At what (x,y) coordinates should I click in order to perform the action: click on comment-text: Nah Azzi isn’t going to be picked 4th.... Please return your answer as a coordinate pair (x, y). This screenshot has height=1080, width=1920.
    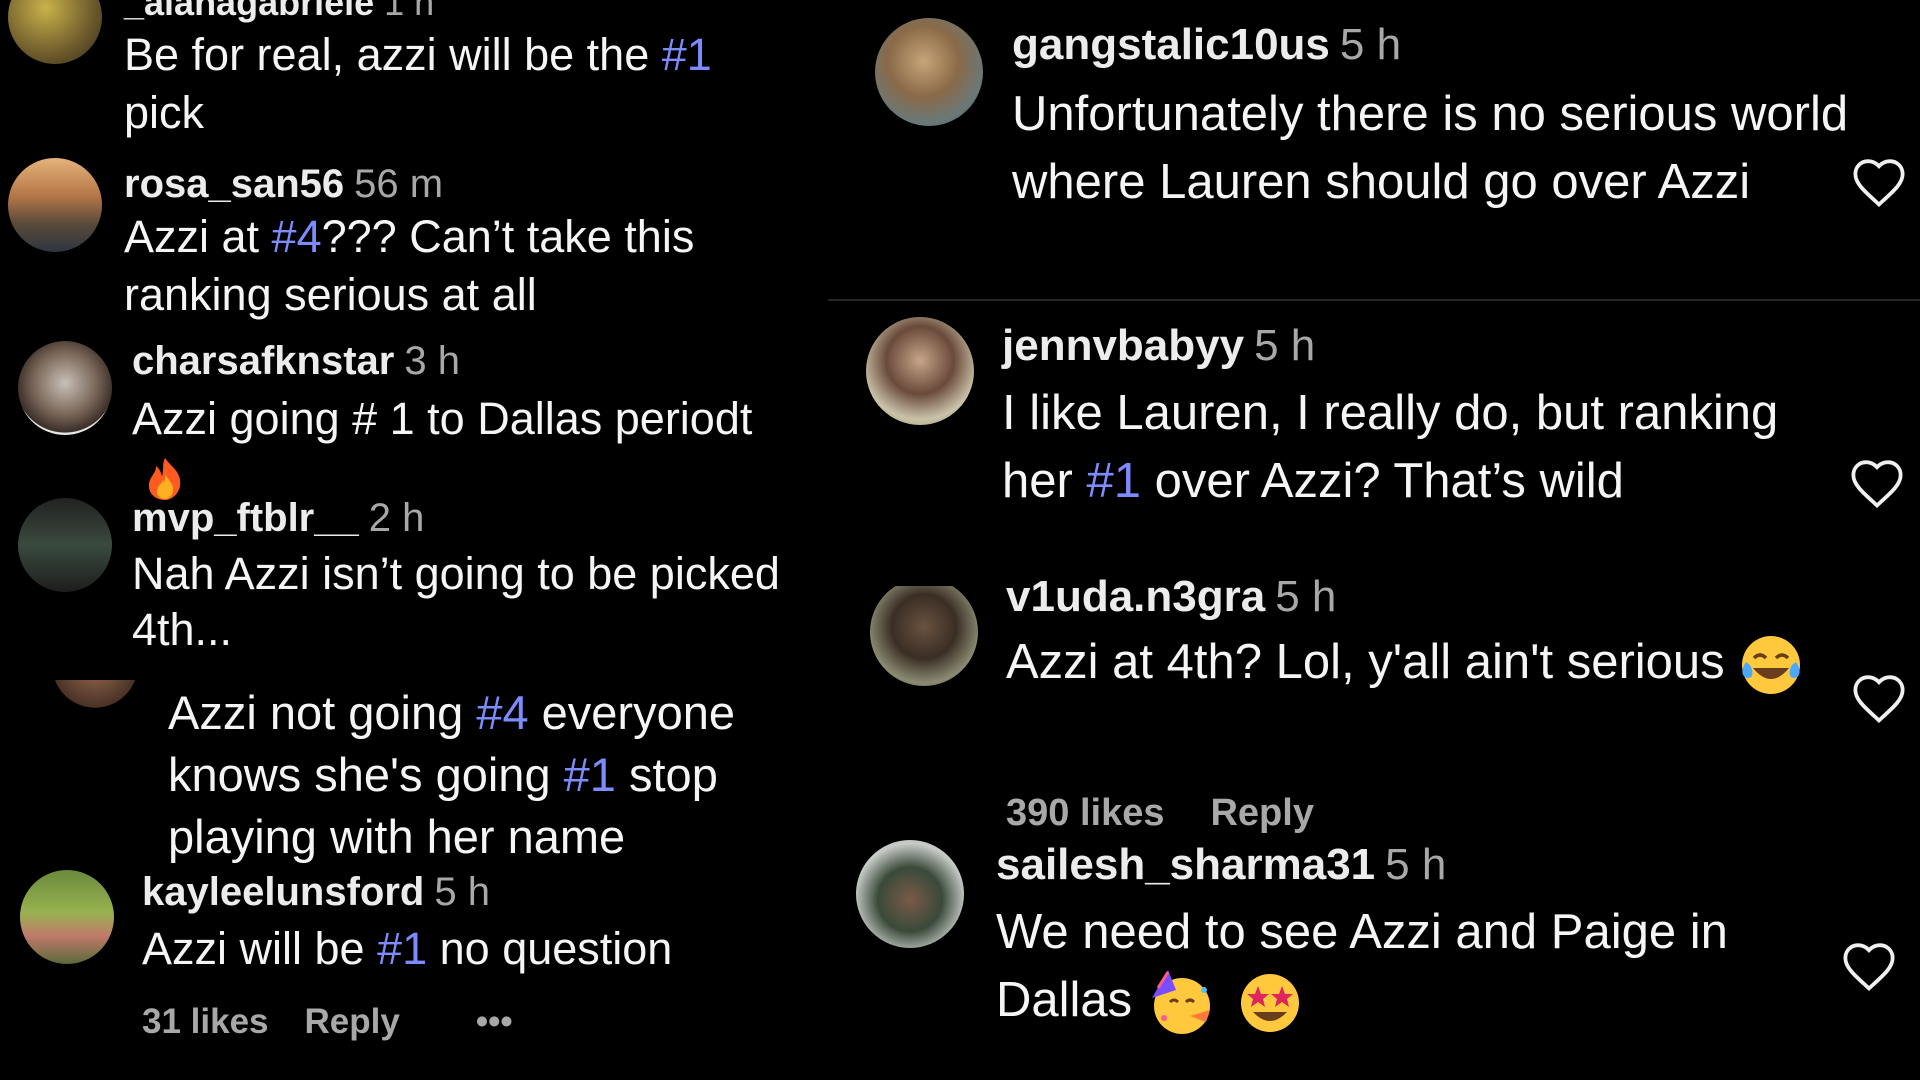
    Looking at the image, I should click on (477, 602).